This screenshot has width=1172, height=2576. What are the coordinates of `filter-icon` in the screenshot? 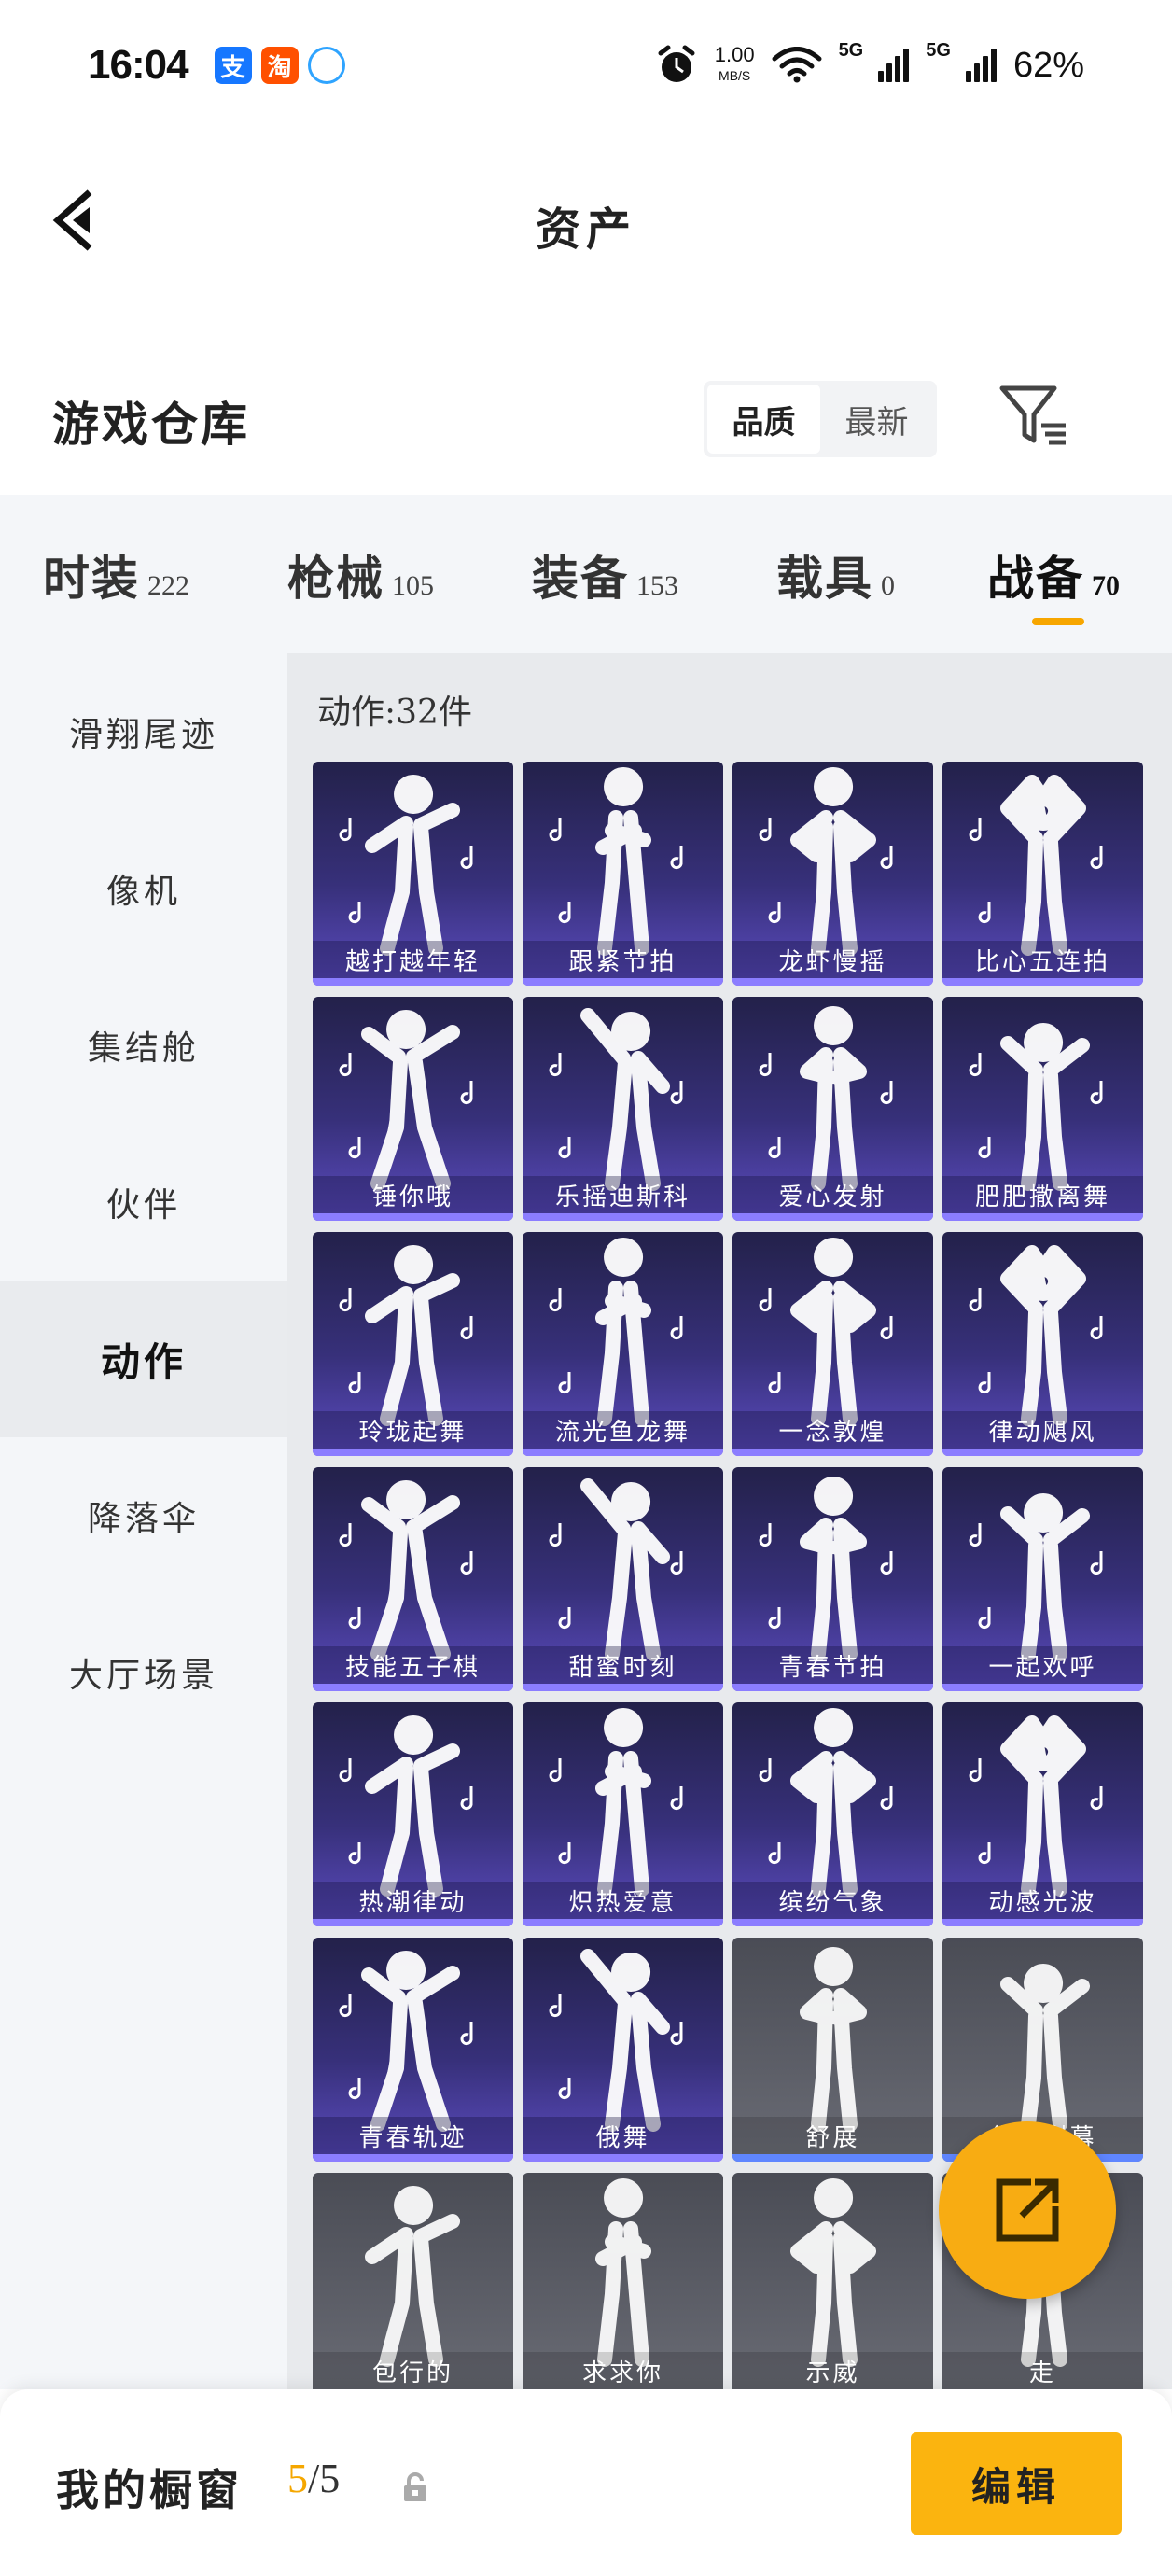 It's located at (1034, 416).